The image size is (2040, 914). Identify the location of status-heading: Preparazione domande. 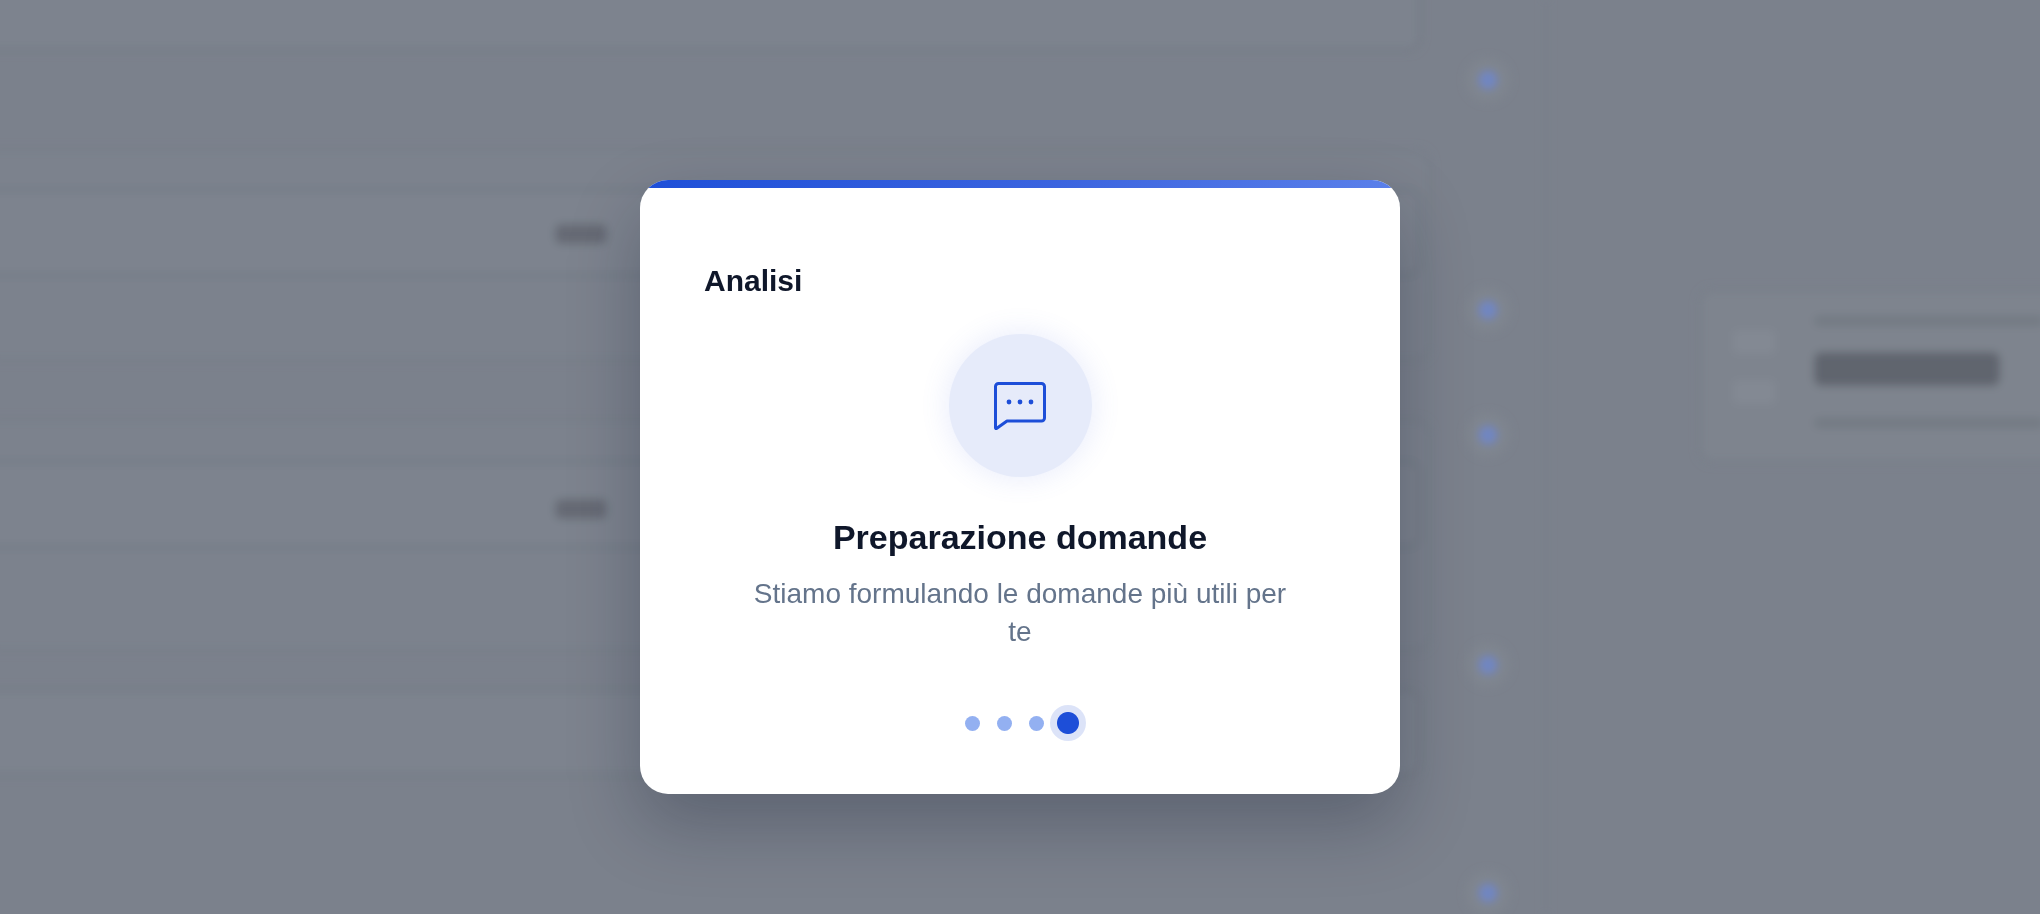
(1020, 537).